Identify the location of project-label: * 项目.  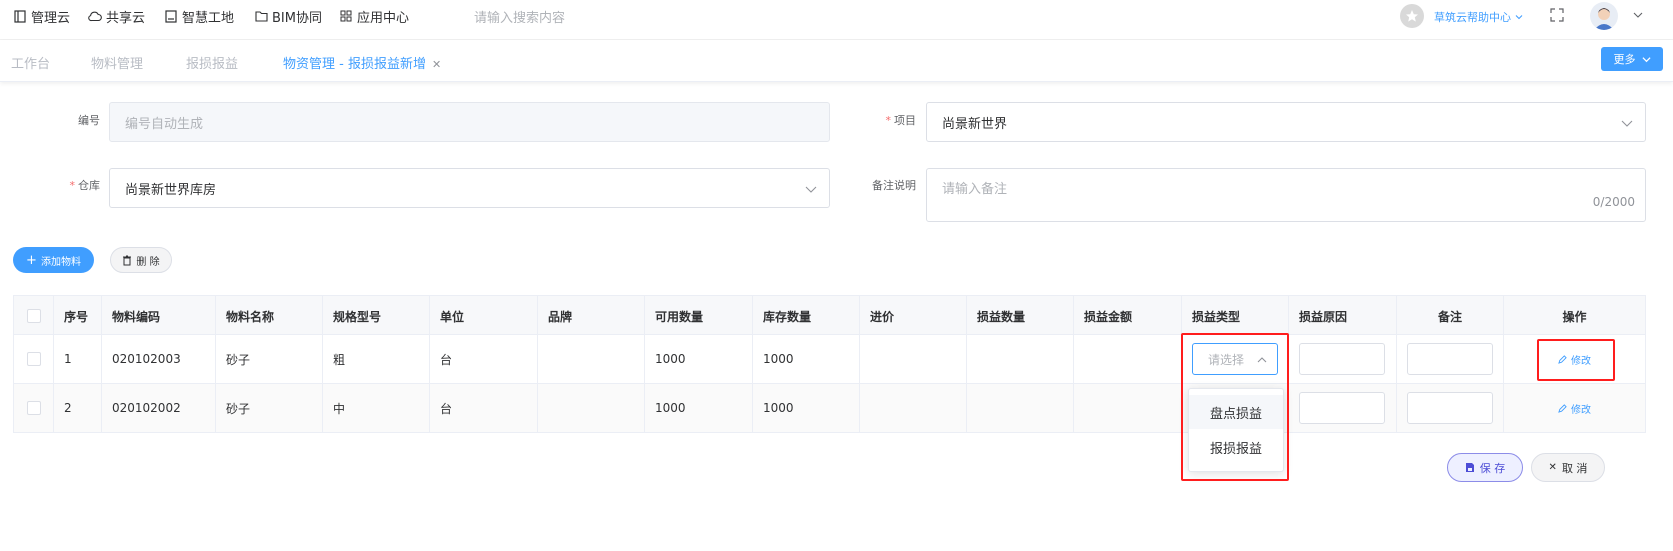
(901, 120).